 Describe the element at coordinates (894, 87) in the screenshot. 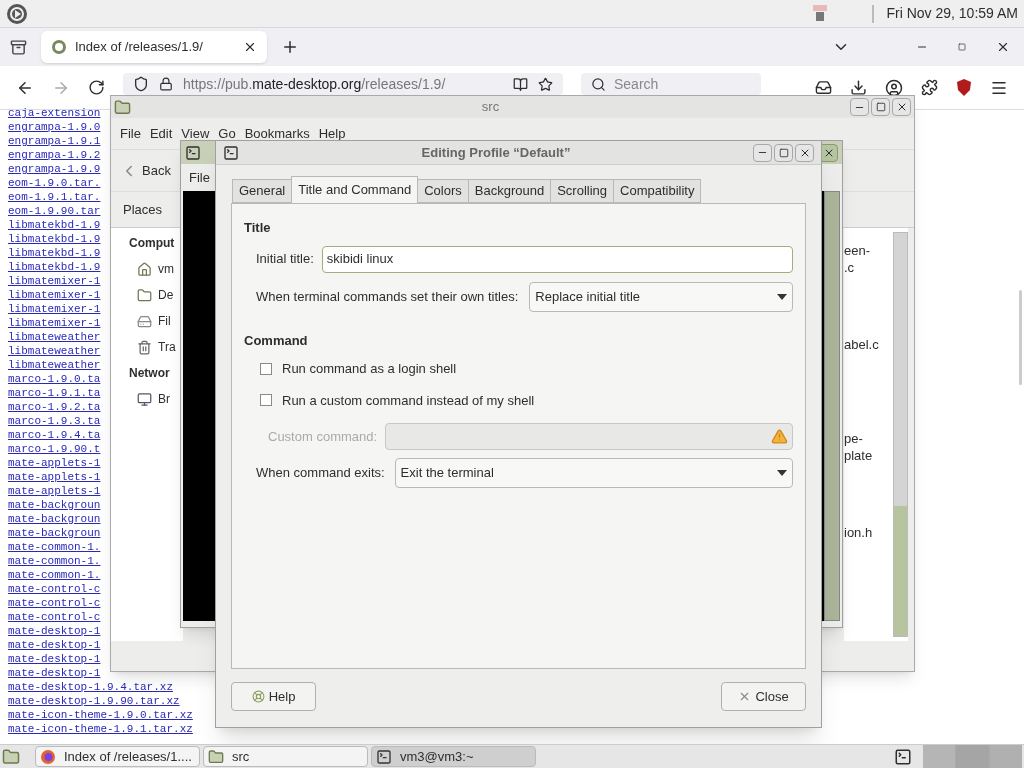

I see `account-icon` at that location.